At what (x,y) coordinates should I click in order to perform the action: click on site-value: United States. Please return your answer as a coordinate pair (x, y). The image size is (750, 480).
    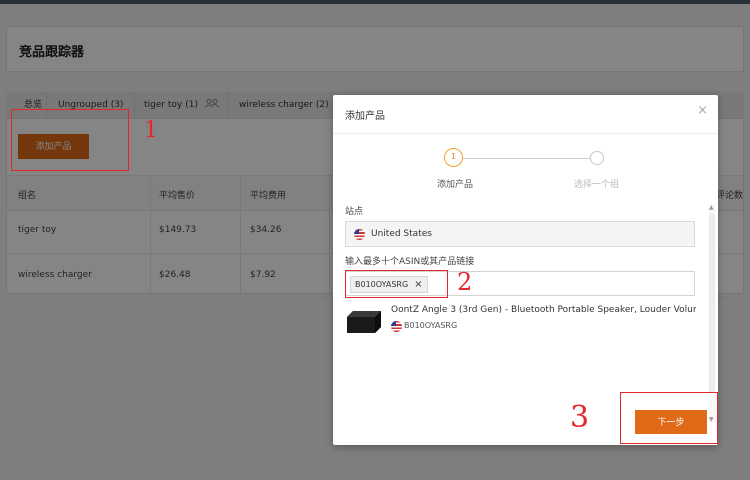
    Looking at the image, I should click on (401, 234).